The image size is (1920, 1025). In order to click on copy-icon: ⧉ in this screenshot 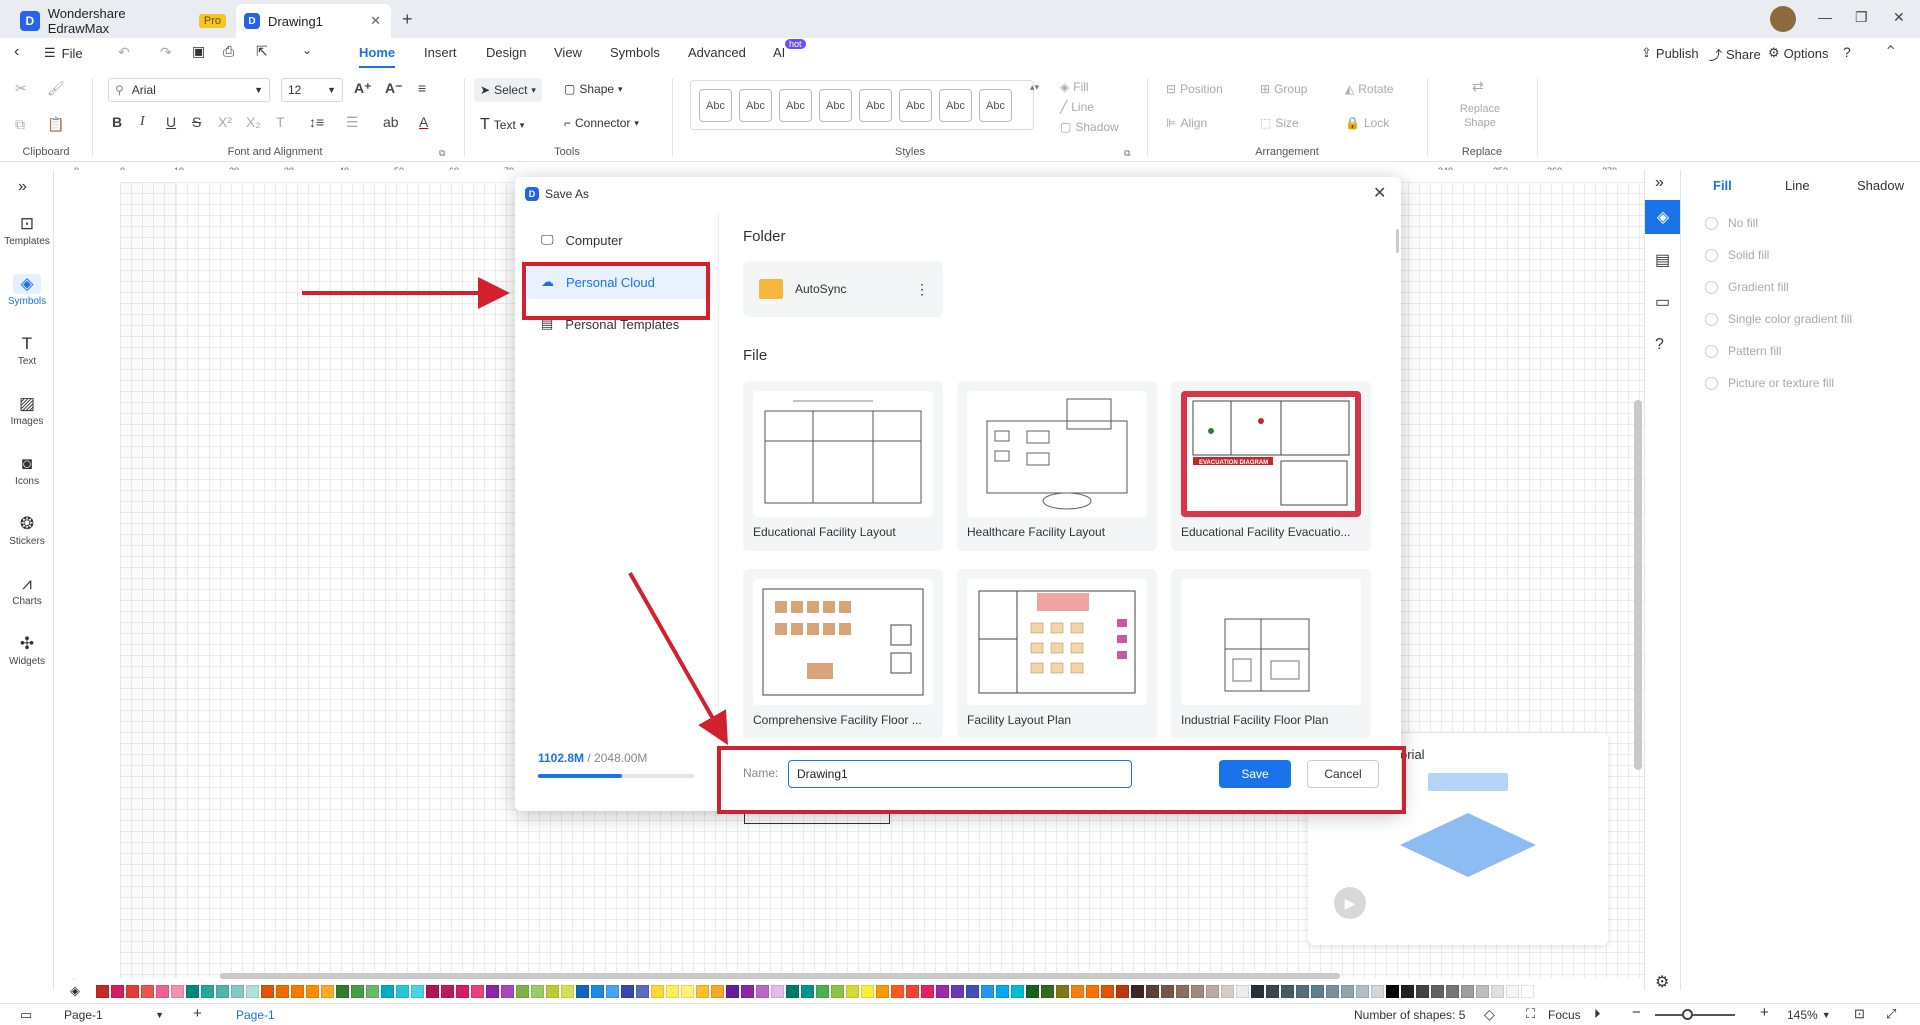, I will do `click(20, 124)`.